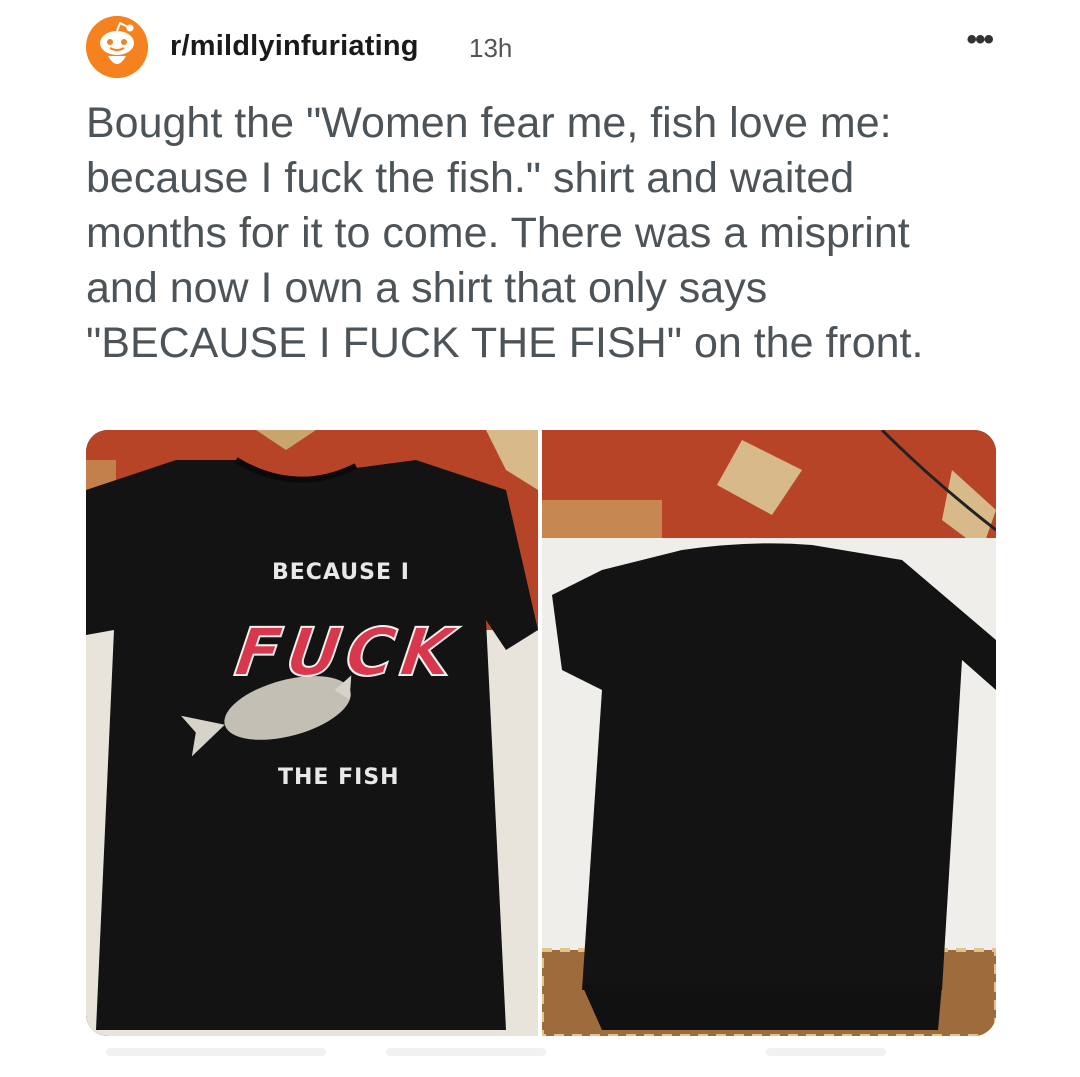 The image size is (1080, 1077). I want to click on shirt-print-line1: BECAUSE I, so click(341, 572).